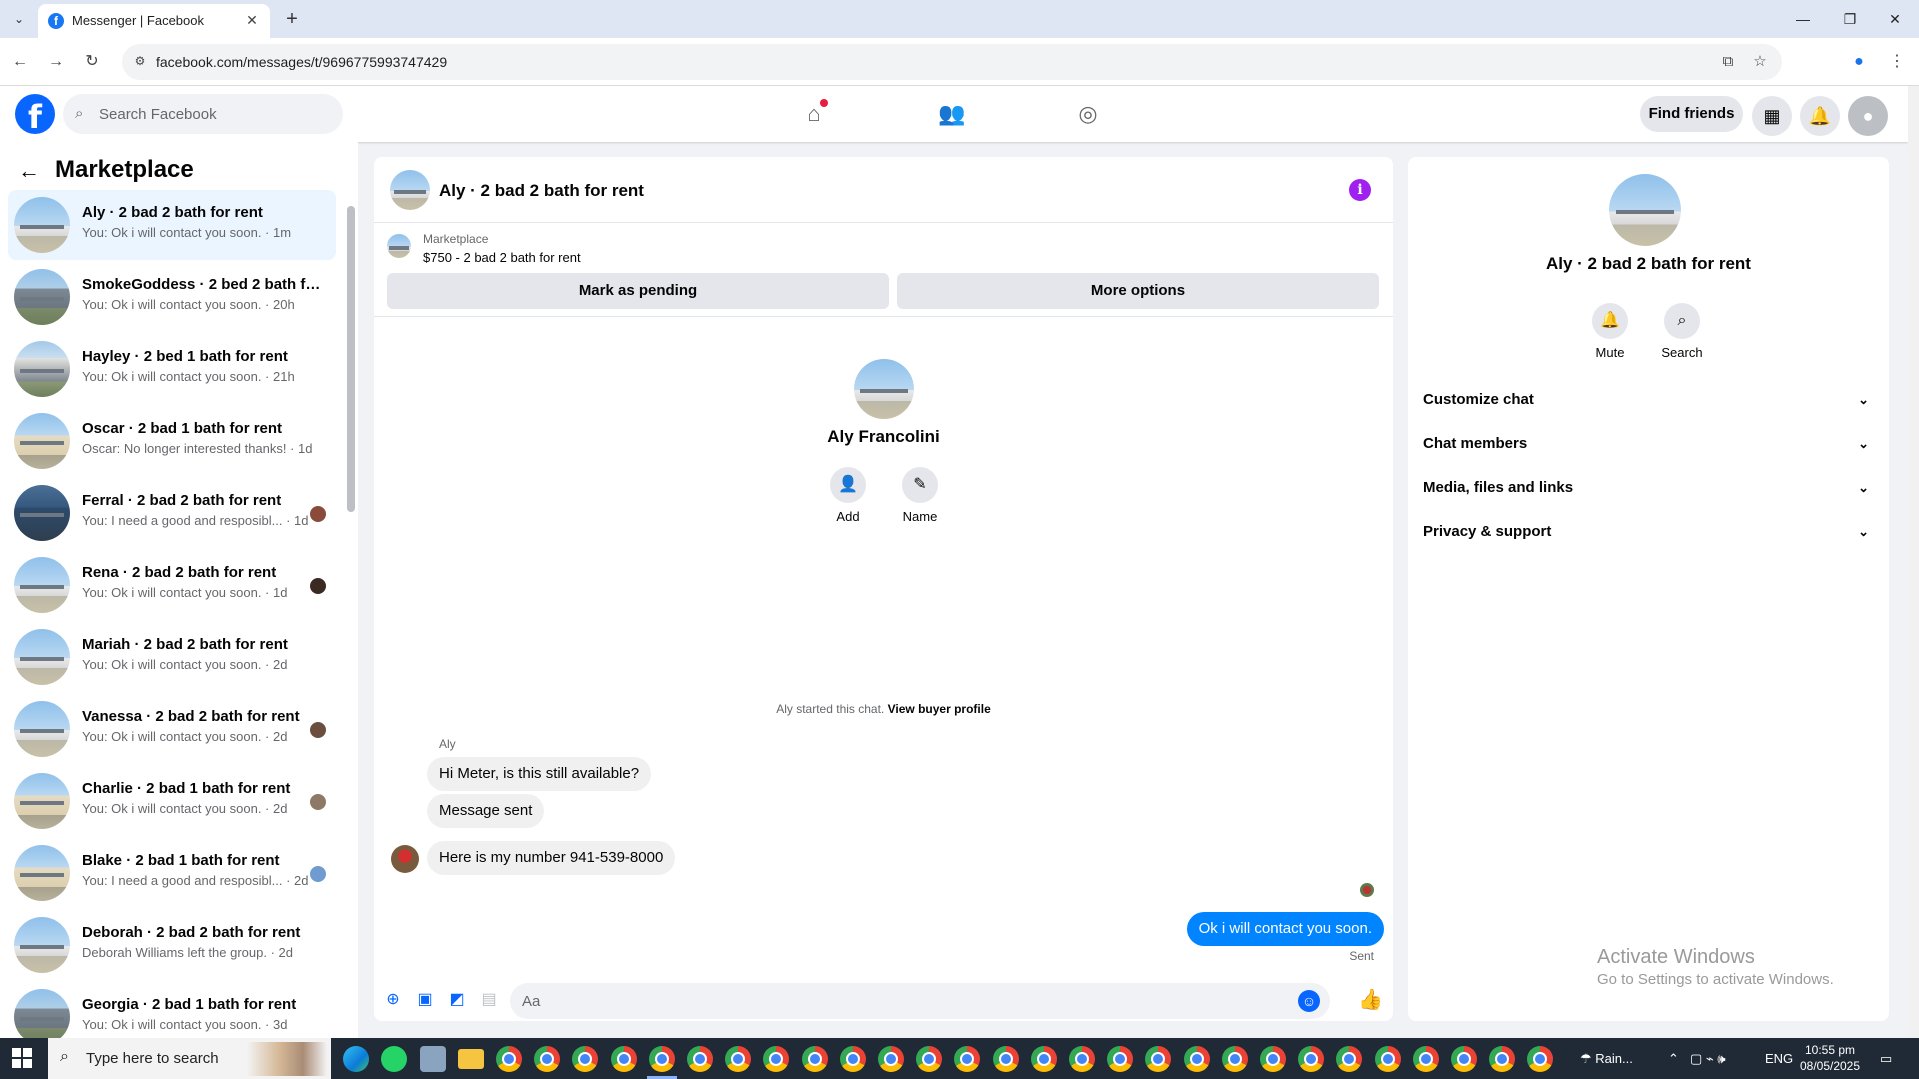 This screenshot has height=1079, width=1919. Describe the element at coordinates (1138, 291) in the screenshot. I see `more-options-button: More options` at that location.